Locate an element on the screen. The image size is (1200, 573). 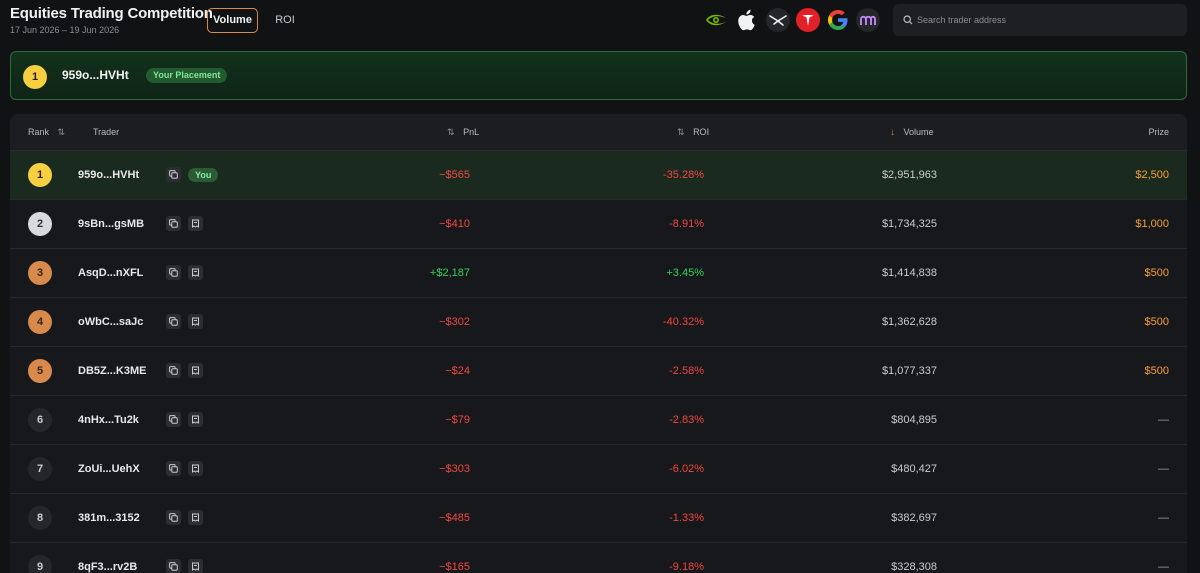
roi-value: -2.58% is located at coordinates (686, 371).